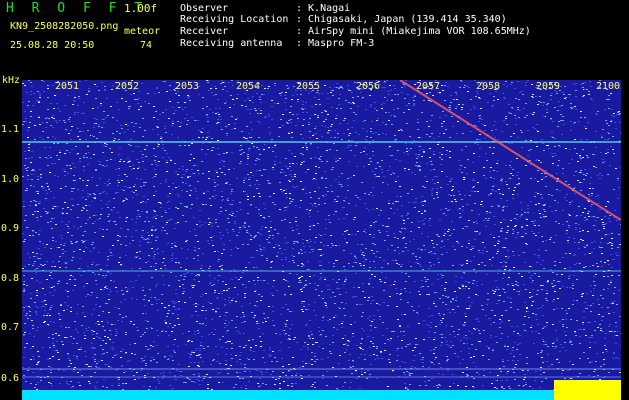 This screenshot has height=400, width=629. I want to click on location-value: : Chigasaki, Japan (139.414 35.340), so click(401, 19).